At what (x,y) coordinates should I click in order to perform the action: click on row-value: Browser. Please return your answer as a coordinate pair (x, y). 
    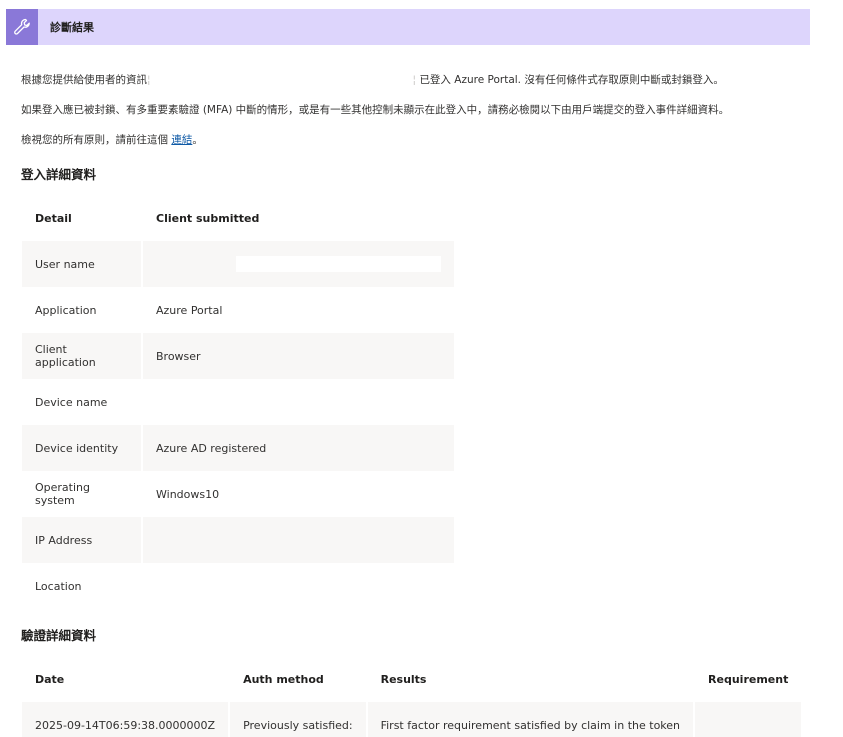
    Looking at the image, I should click on (298, 356).